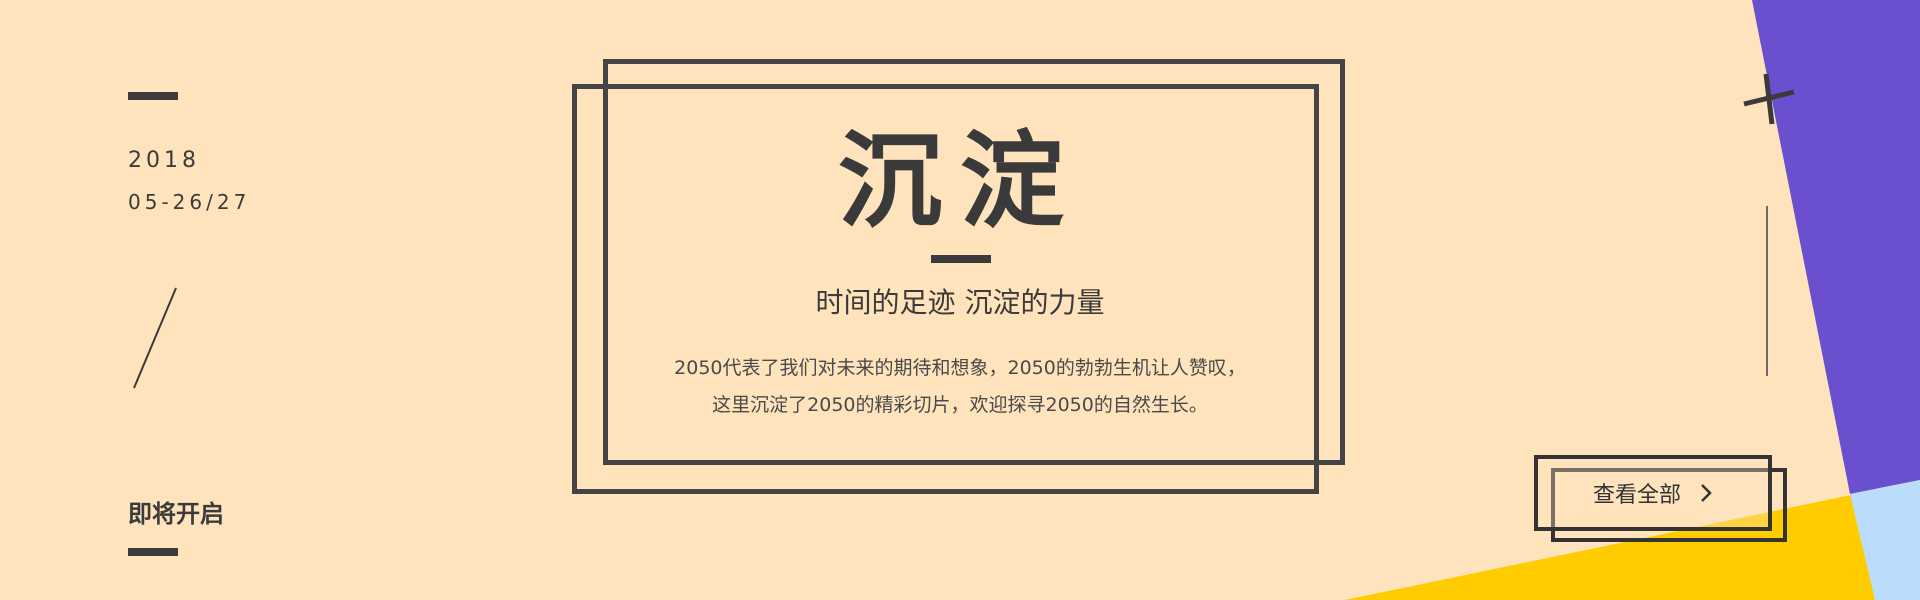  I want to click on bottom-left-dash, so click(153, 552).